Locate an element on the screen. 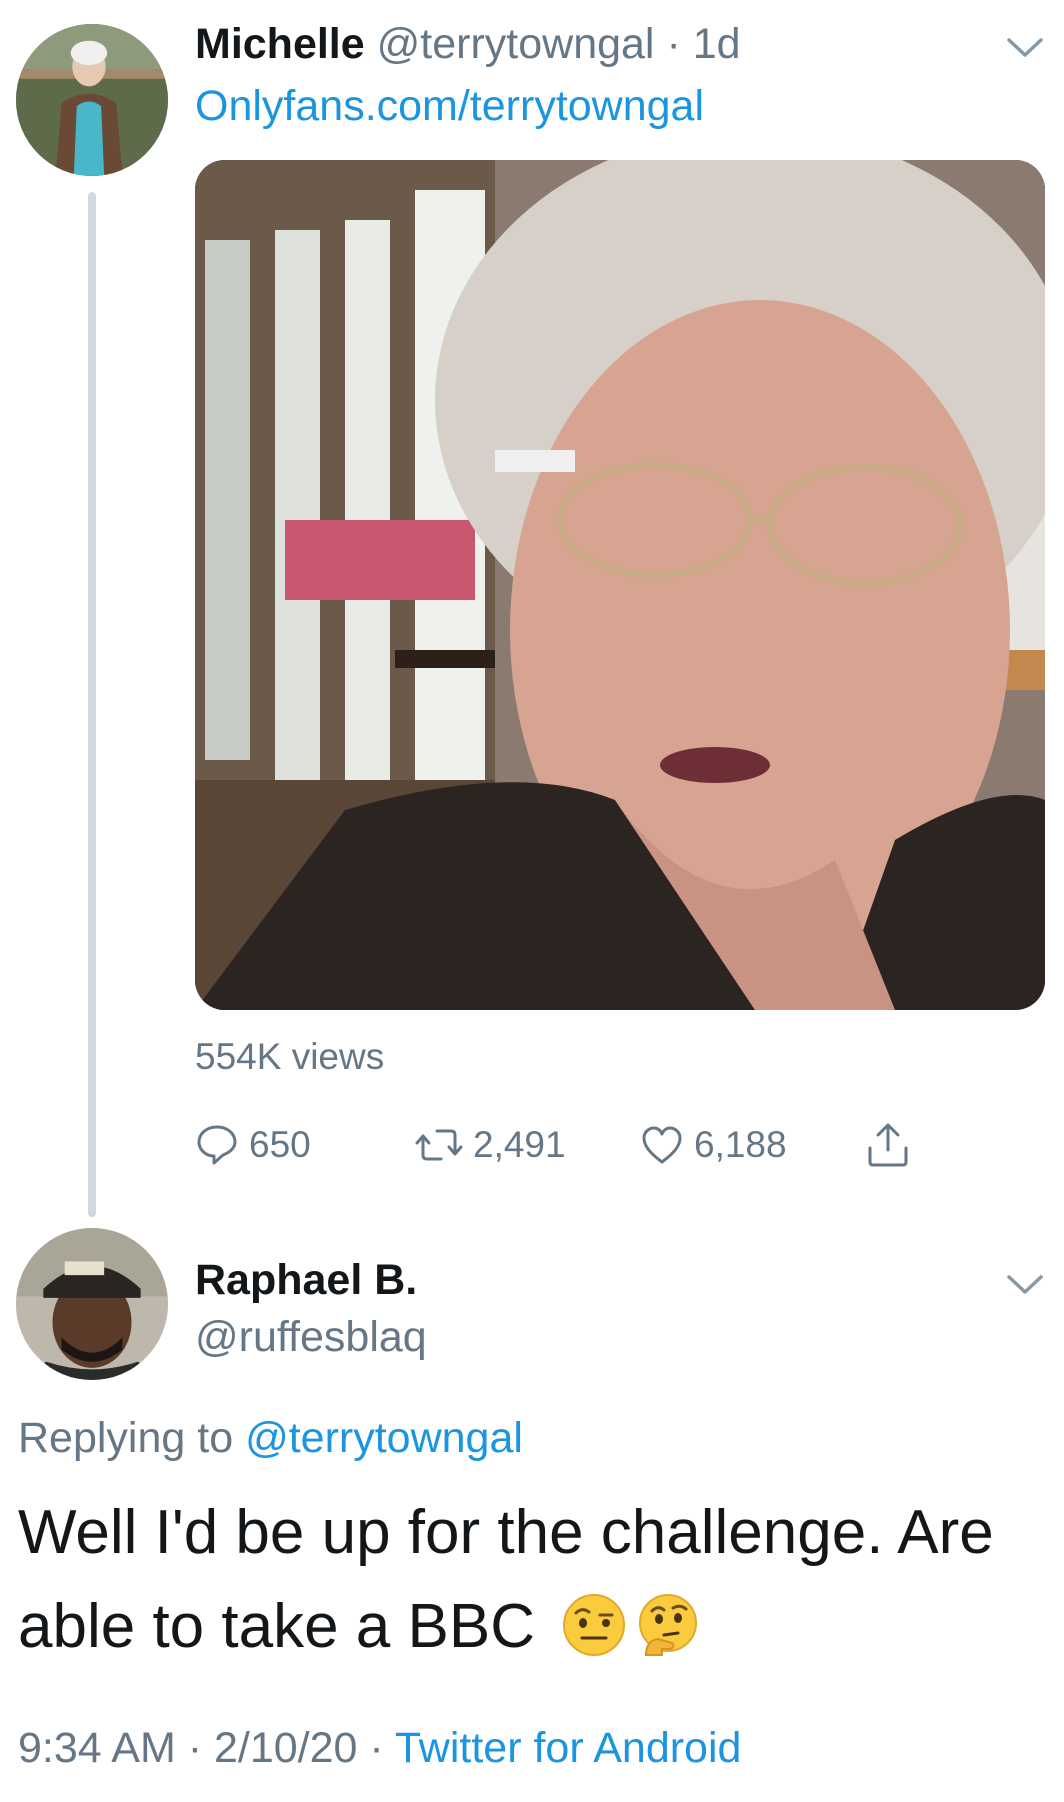  tweet-time: 9:34 AM is located at coordinates (97, 1748).